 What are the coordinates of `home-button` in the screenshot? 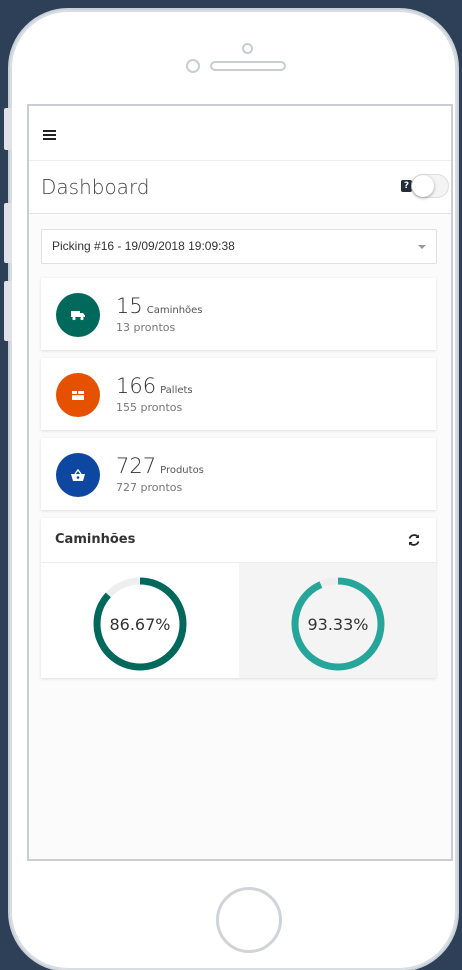 It's located at (249, 920).